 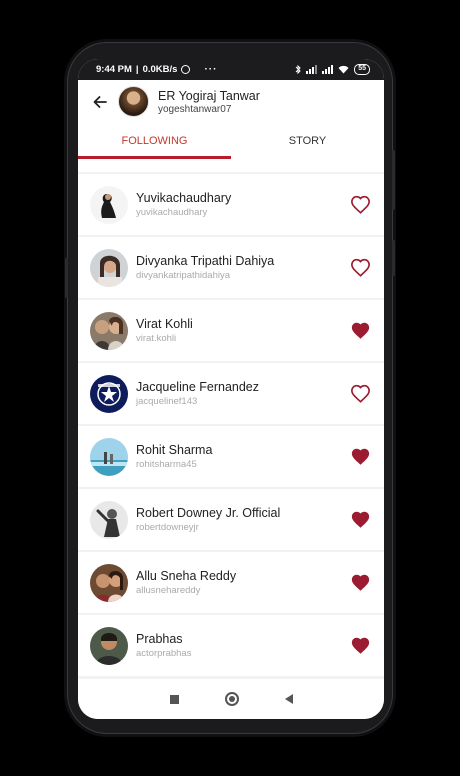 I want to click on system-nav-bar, so click(x=231, y=699).